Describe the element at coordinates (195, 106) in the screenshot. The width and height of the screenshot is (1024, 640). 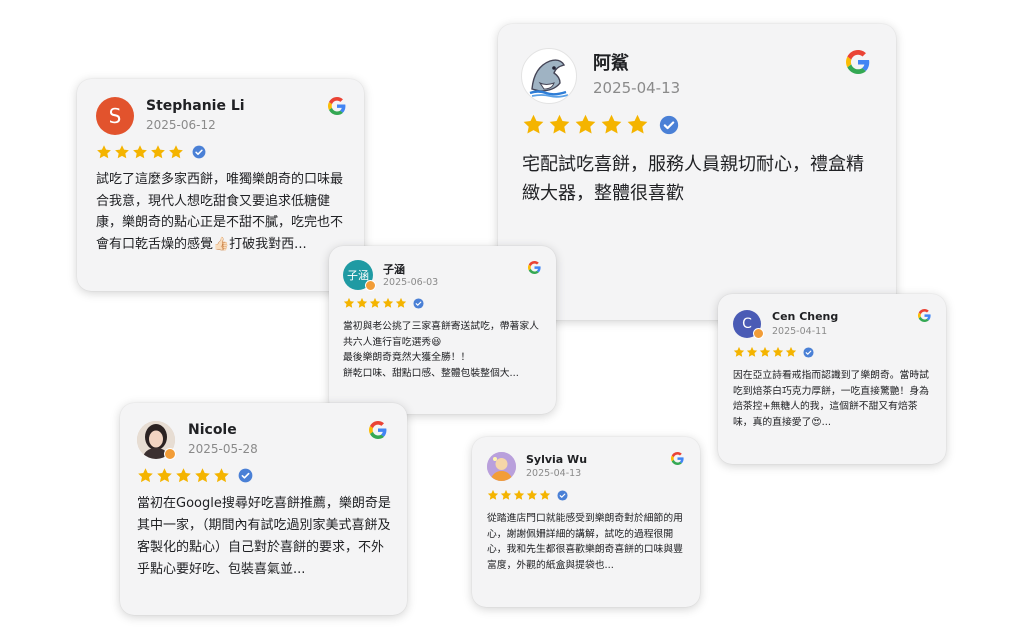
I see `reviewer-name: Stephanie Li` at that location.